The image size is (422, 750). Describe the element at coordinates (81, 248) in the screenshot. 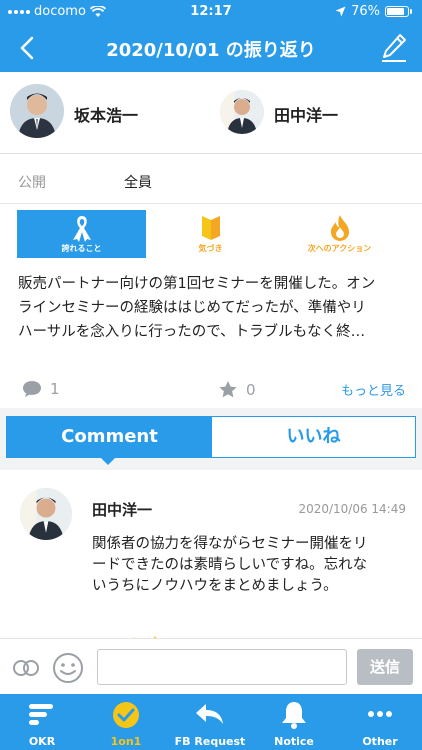

I see `tab-proud-label: 誇れること` at that location.